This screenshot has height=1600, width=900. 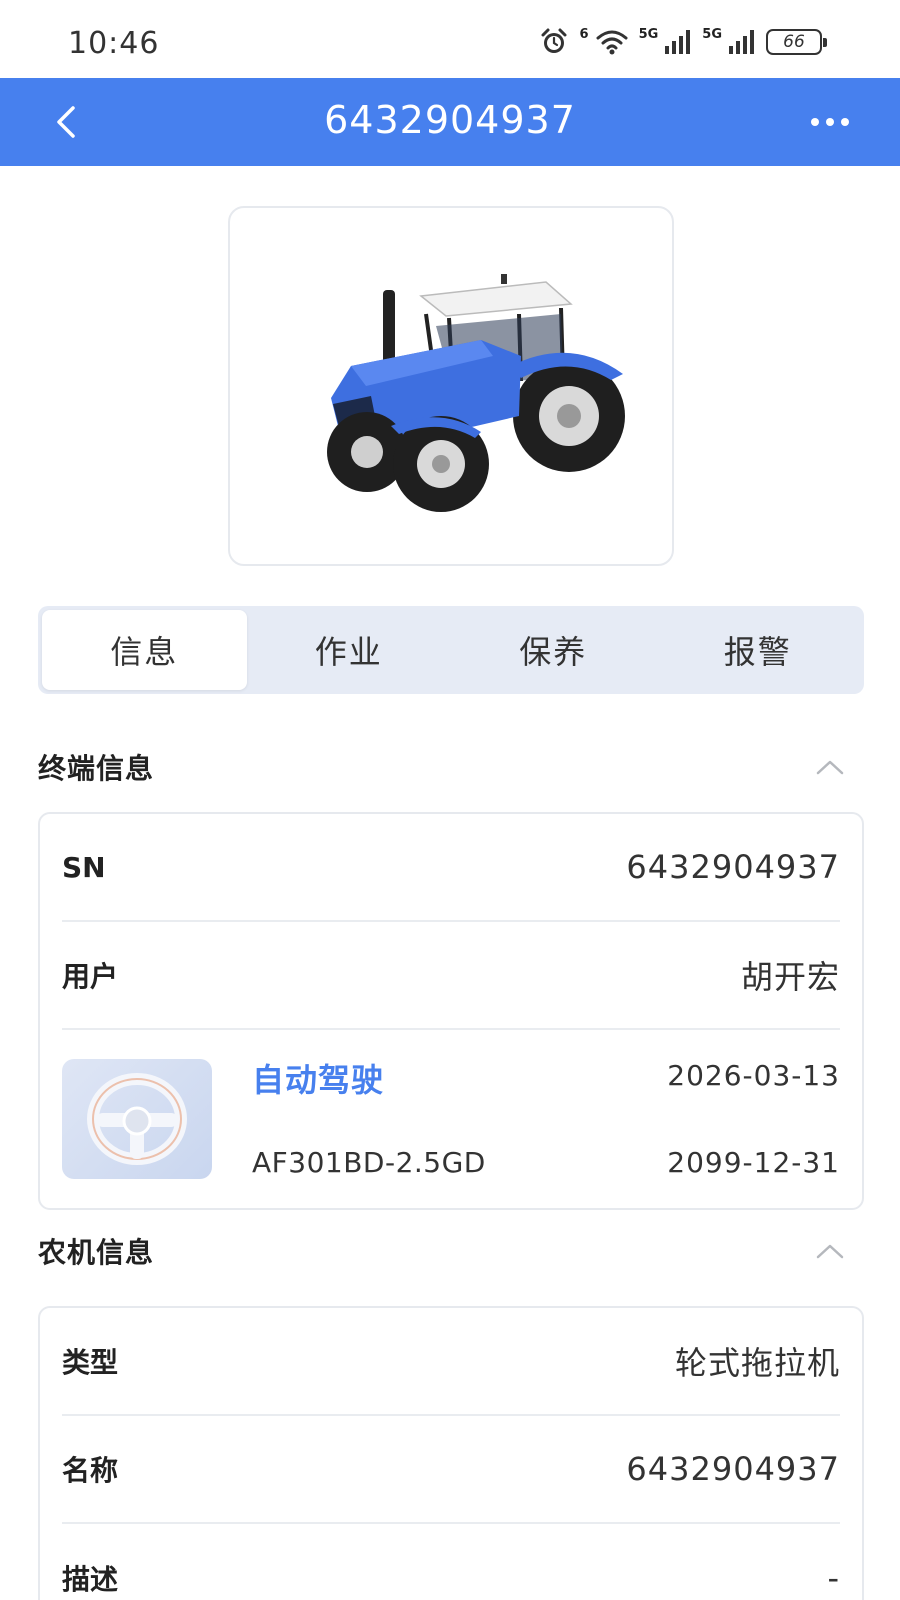 What do you see at coordinates (96, 1252) in the screenshot?
I see `section-title: 农机信息` at bounding box center [96, 1252].